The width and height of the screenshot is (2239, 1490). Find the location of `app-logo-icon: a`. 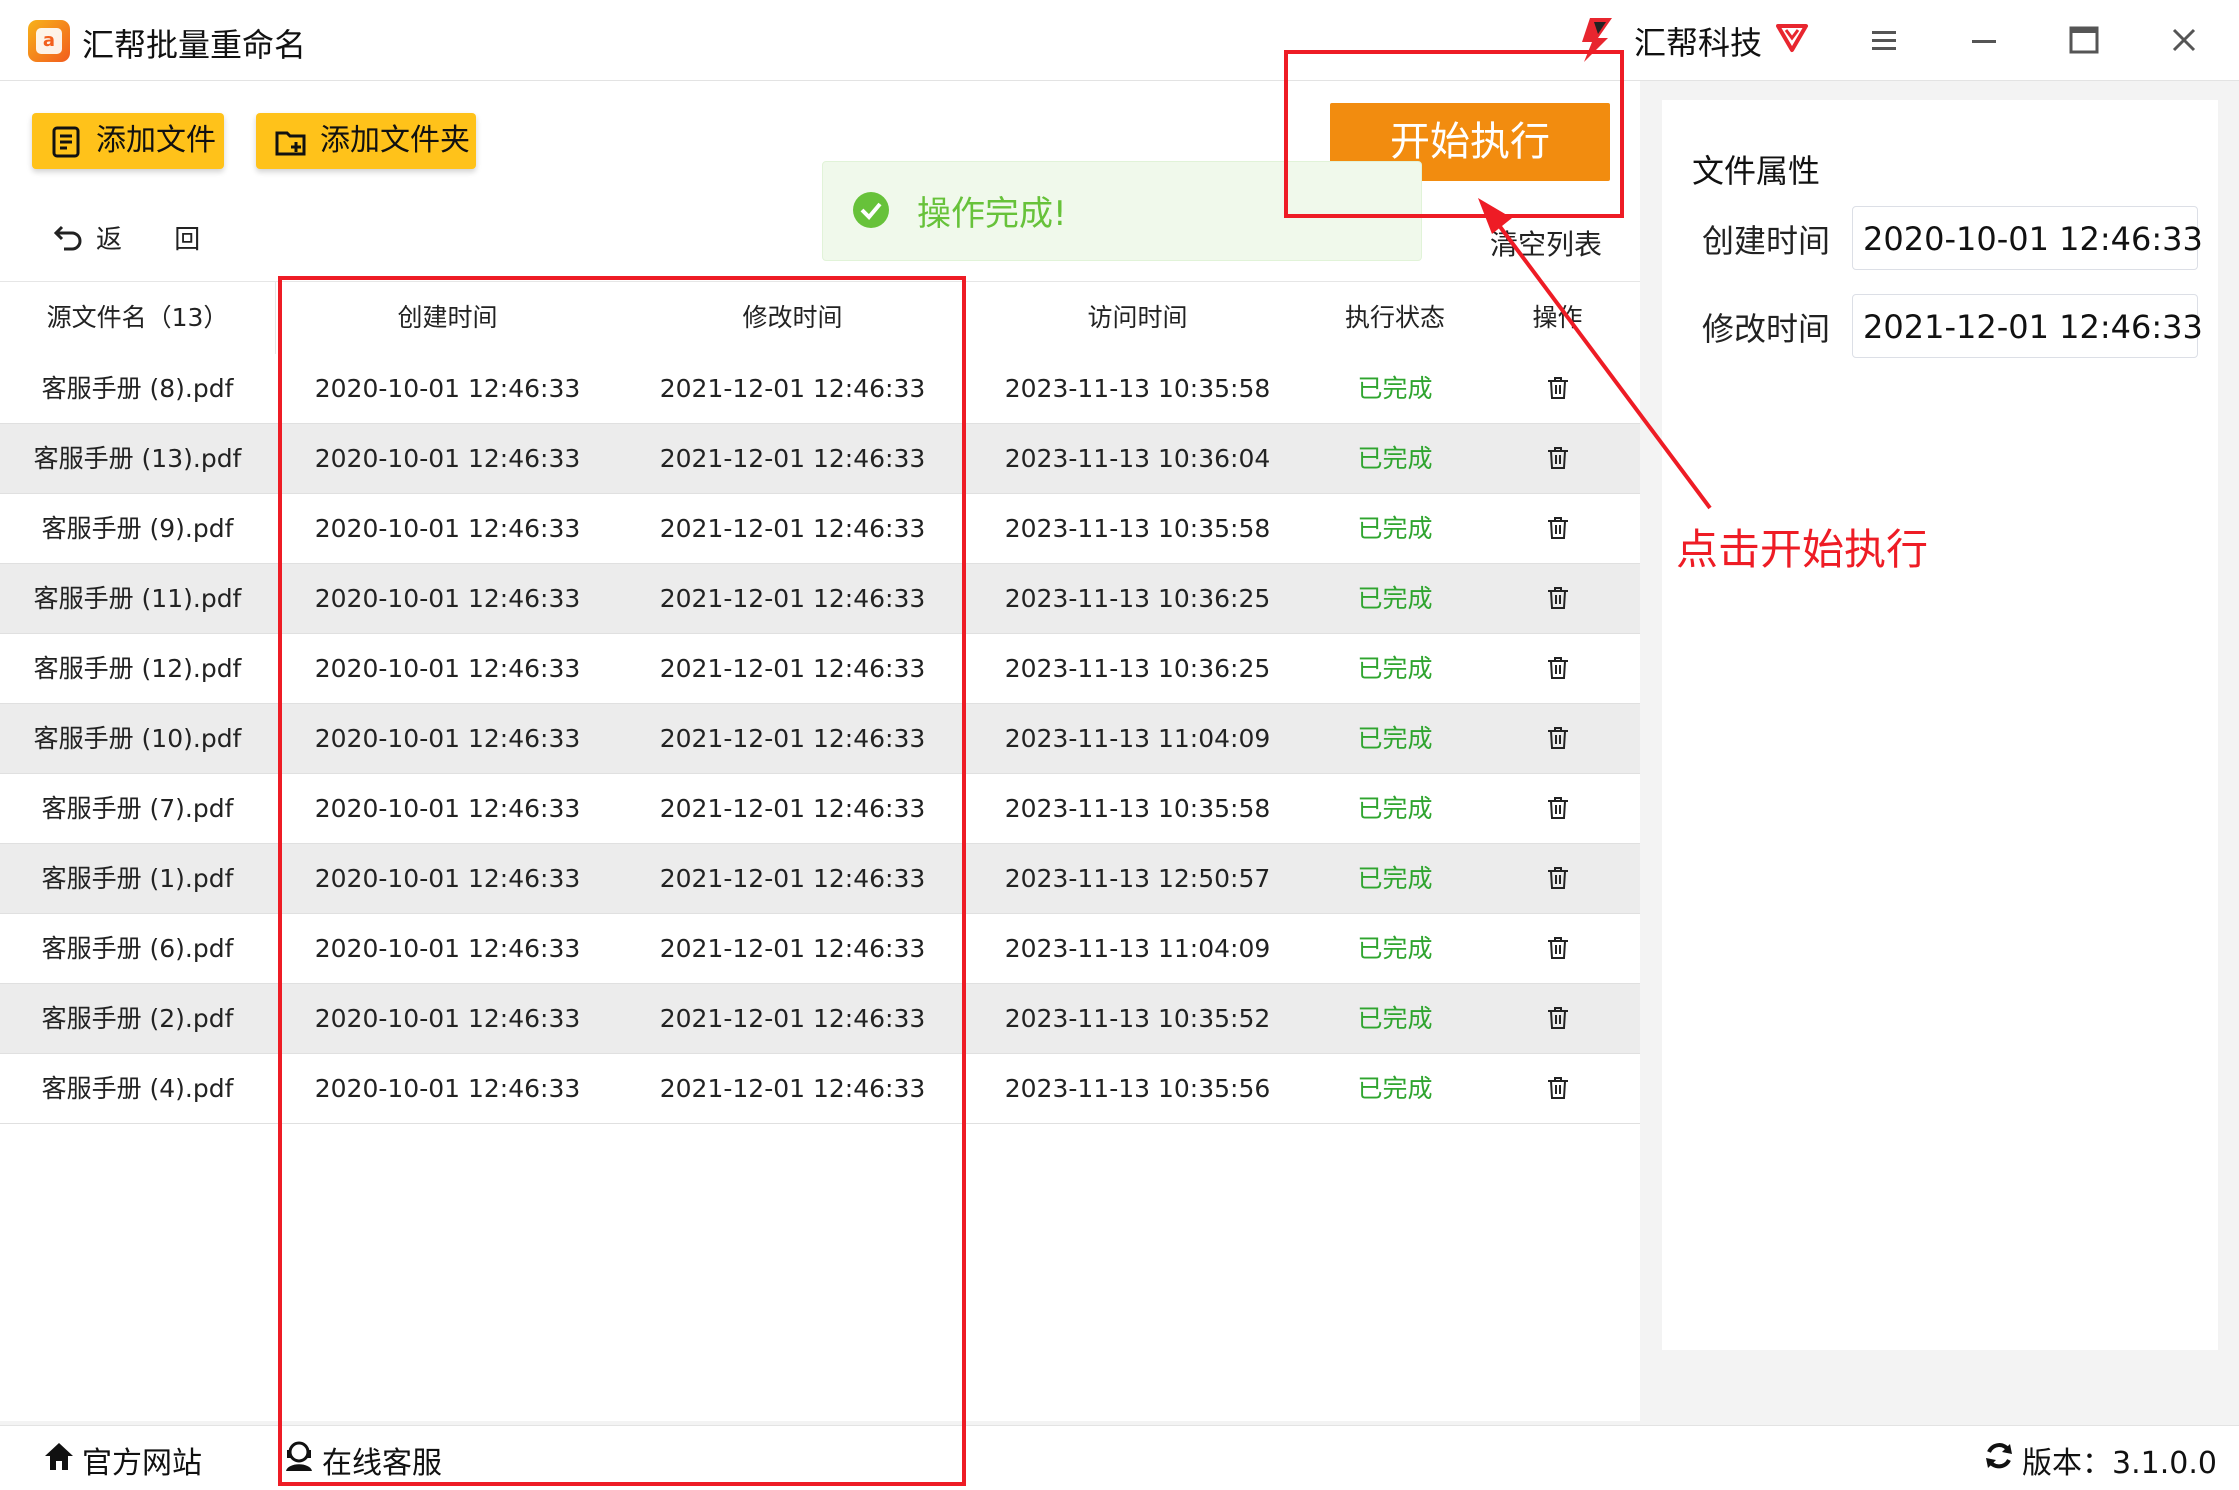

app-logo-icon: a is located at coordinates (49, 41).